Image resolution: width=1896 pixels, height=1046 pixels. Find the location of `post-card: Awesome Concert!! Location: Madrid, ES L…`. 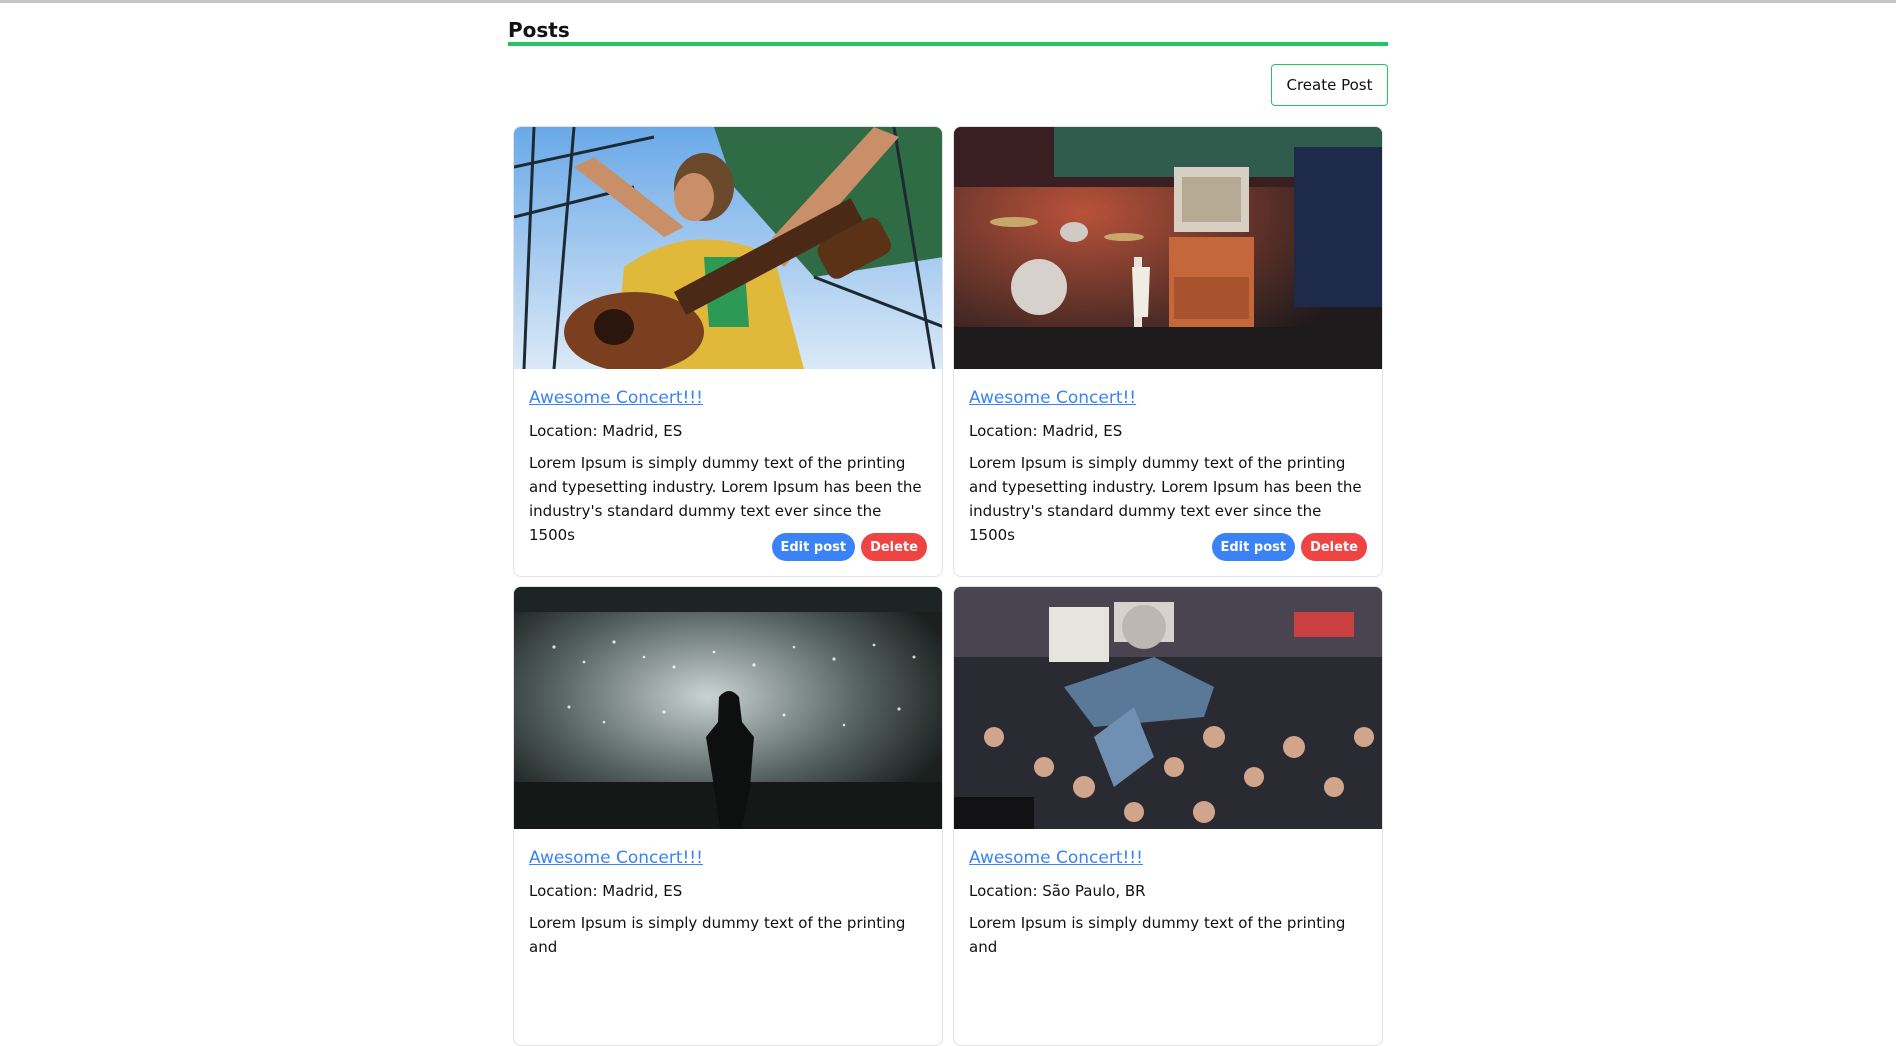

post-card: Awesome Concert!! Location: Madrid, ES L… is located at coordinates (1168, 351).